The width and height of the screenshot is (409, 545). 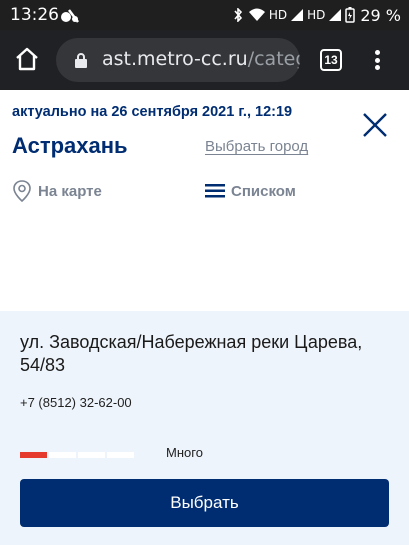 I want to click on view-as-list-toggle: Списком, so click(x=250, y=191).